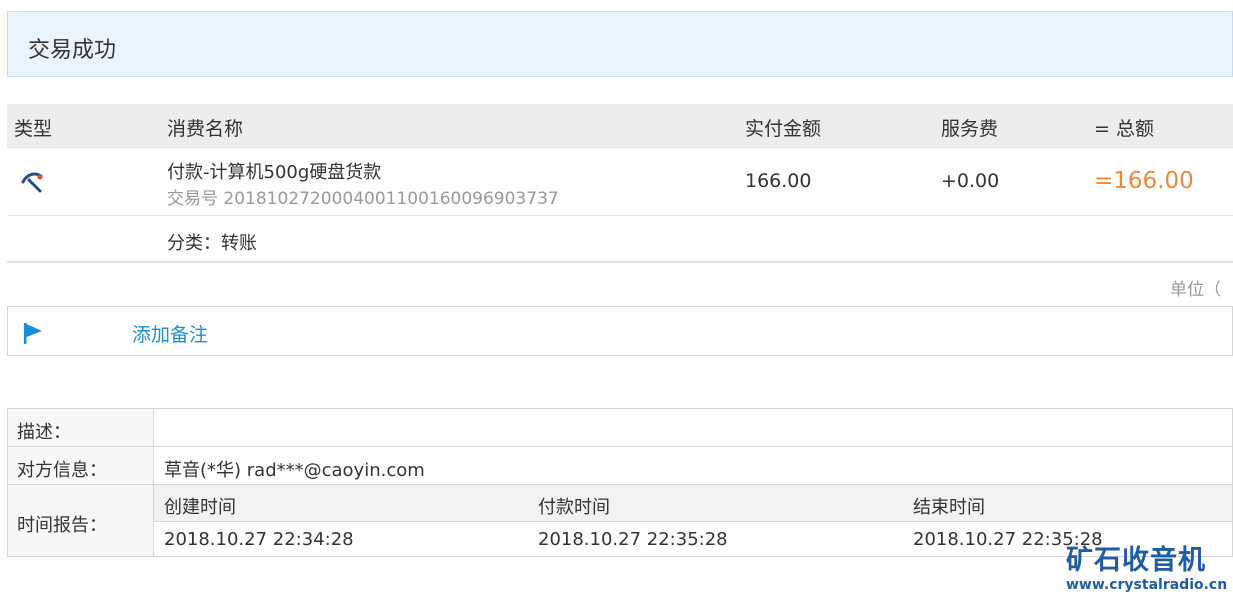 The height and width of the screenshot is (600, 1233). Describe the element at coordinates (693, 503) in the screenshot. I see `time-header-background` at that location.